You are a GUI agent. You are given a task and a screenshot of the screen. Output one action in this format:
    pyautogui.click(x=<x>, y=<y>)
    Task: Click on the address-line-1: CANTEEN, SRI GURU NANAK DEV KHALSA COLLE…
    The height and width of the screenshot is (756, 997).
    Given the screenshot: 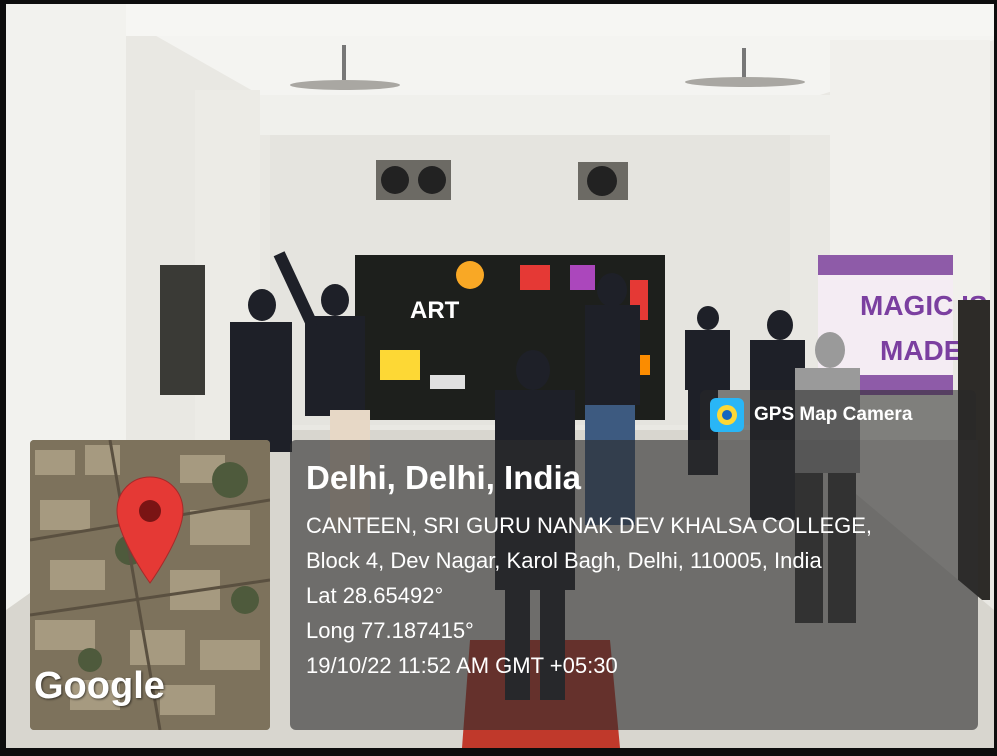 What is the action you would take?
    pyautogui.click(x=589, y=525)
    